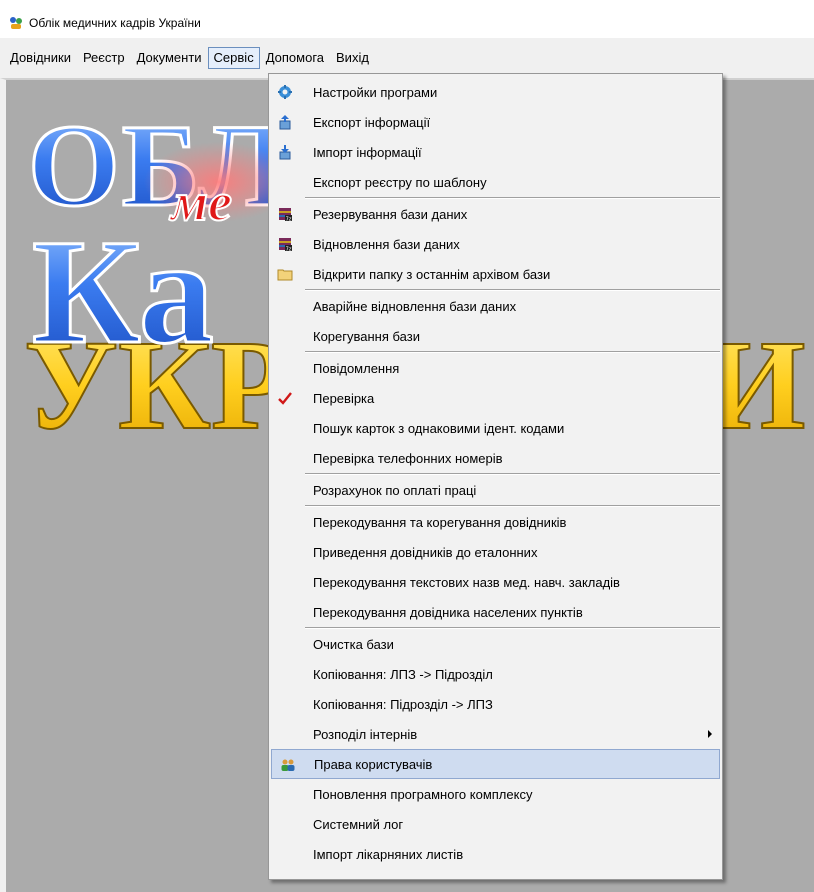 Image resolution: width=814 pixels, height=892 pixels. Describe the element at coordinates (495, 92) in the screenshot. I see `menu-item: Настройки програми` at that location.